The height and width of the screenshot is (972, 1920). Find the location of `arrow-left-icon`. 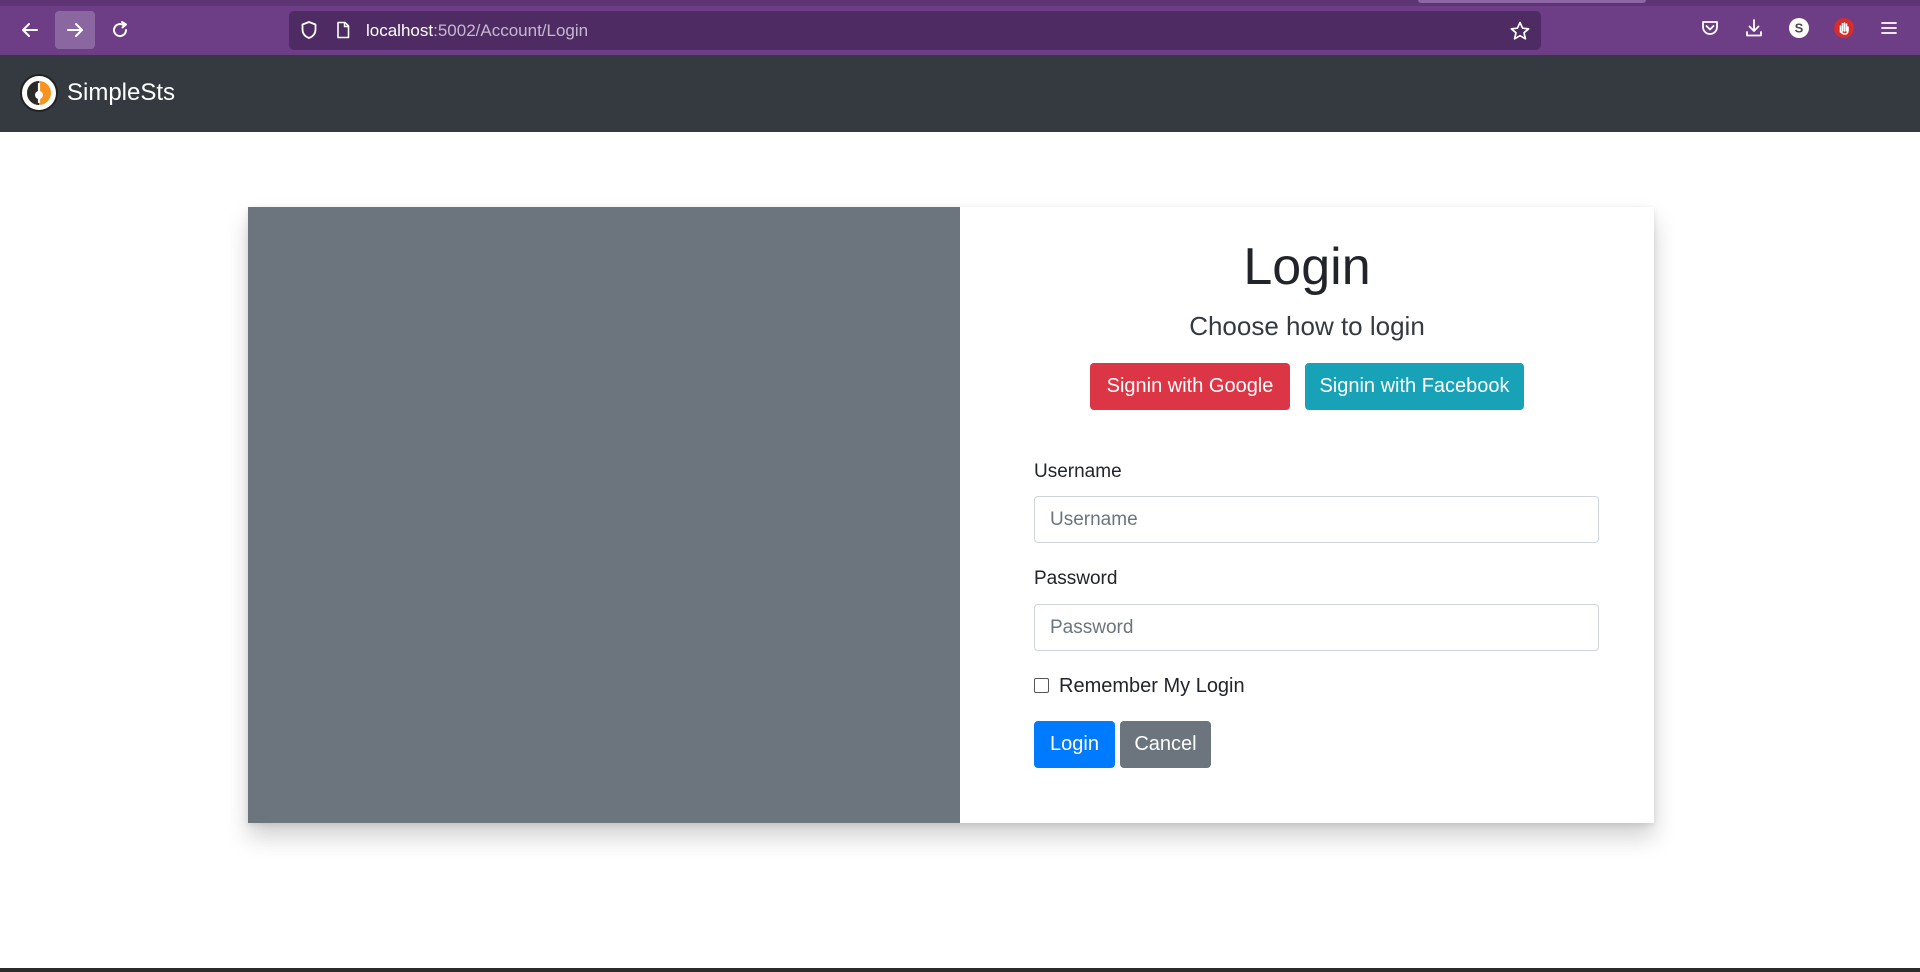

arrow-left-icon is located at coordinates (30, 30).